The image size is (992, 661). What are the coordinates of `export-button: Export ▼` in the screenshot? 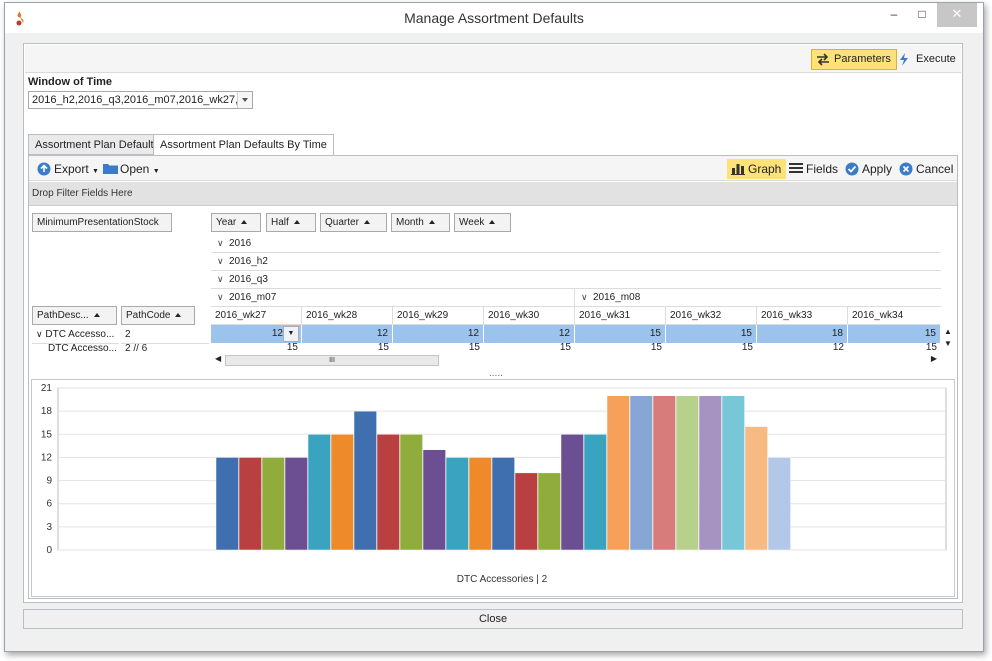 It's located at (68, 169).